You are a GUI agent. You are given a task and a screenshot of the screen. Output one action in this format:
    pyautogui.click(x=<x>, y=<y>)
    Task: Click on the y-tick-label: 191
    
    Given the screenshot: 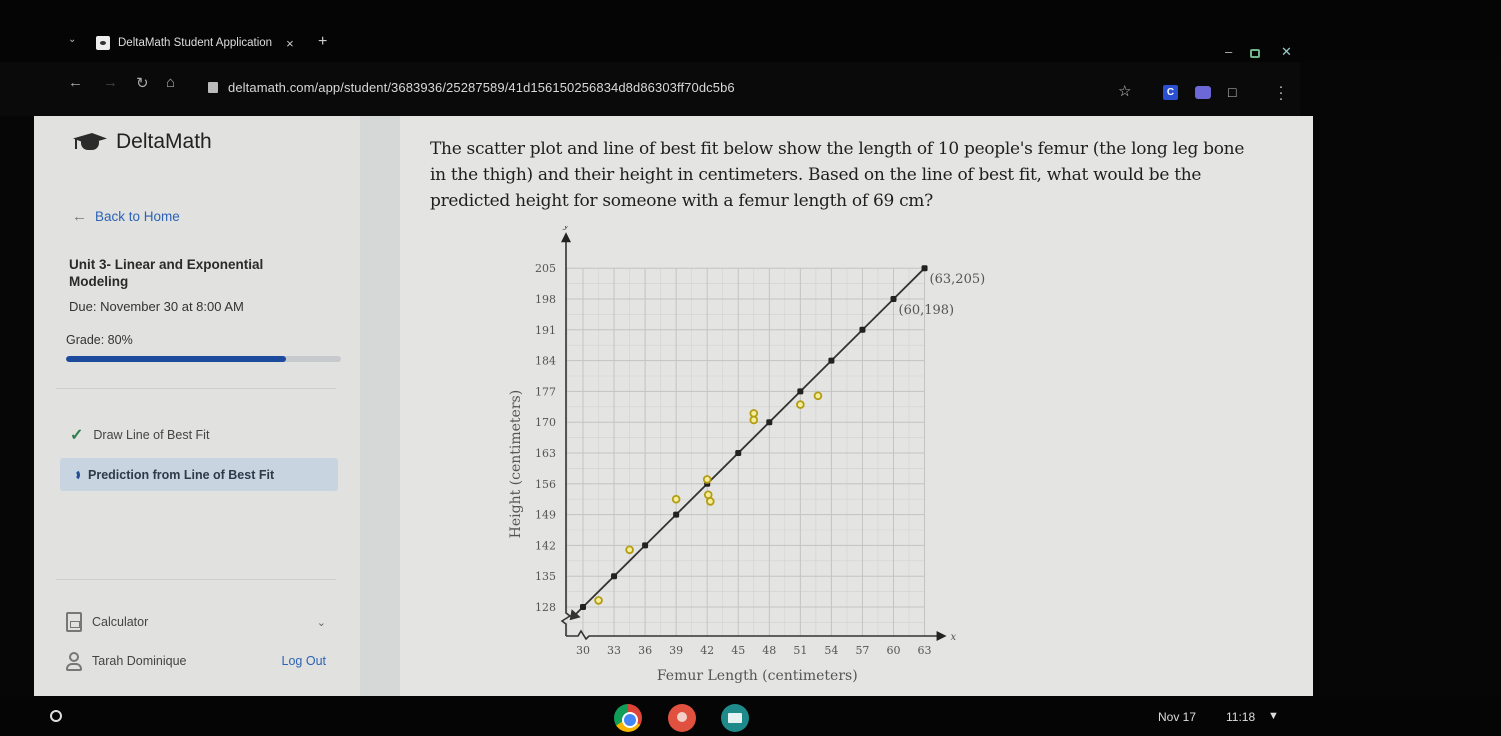 What is the action you would take?
    pyautogui.click(x=545, y=330)
    